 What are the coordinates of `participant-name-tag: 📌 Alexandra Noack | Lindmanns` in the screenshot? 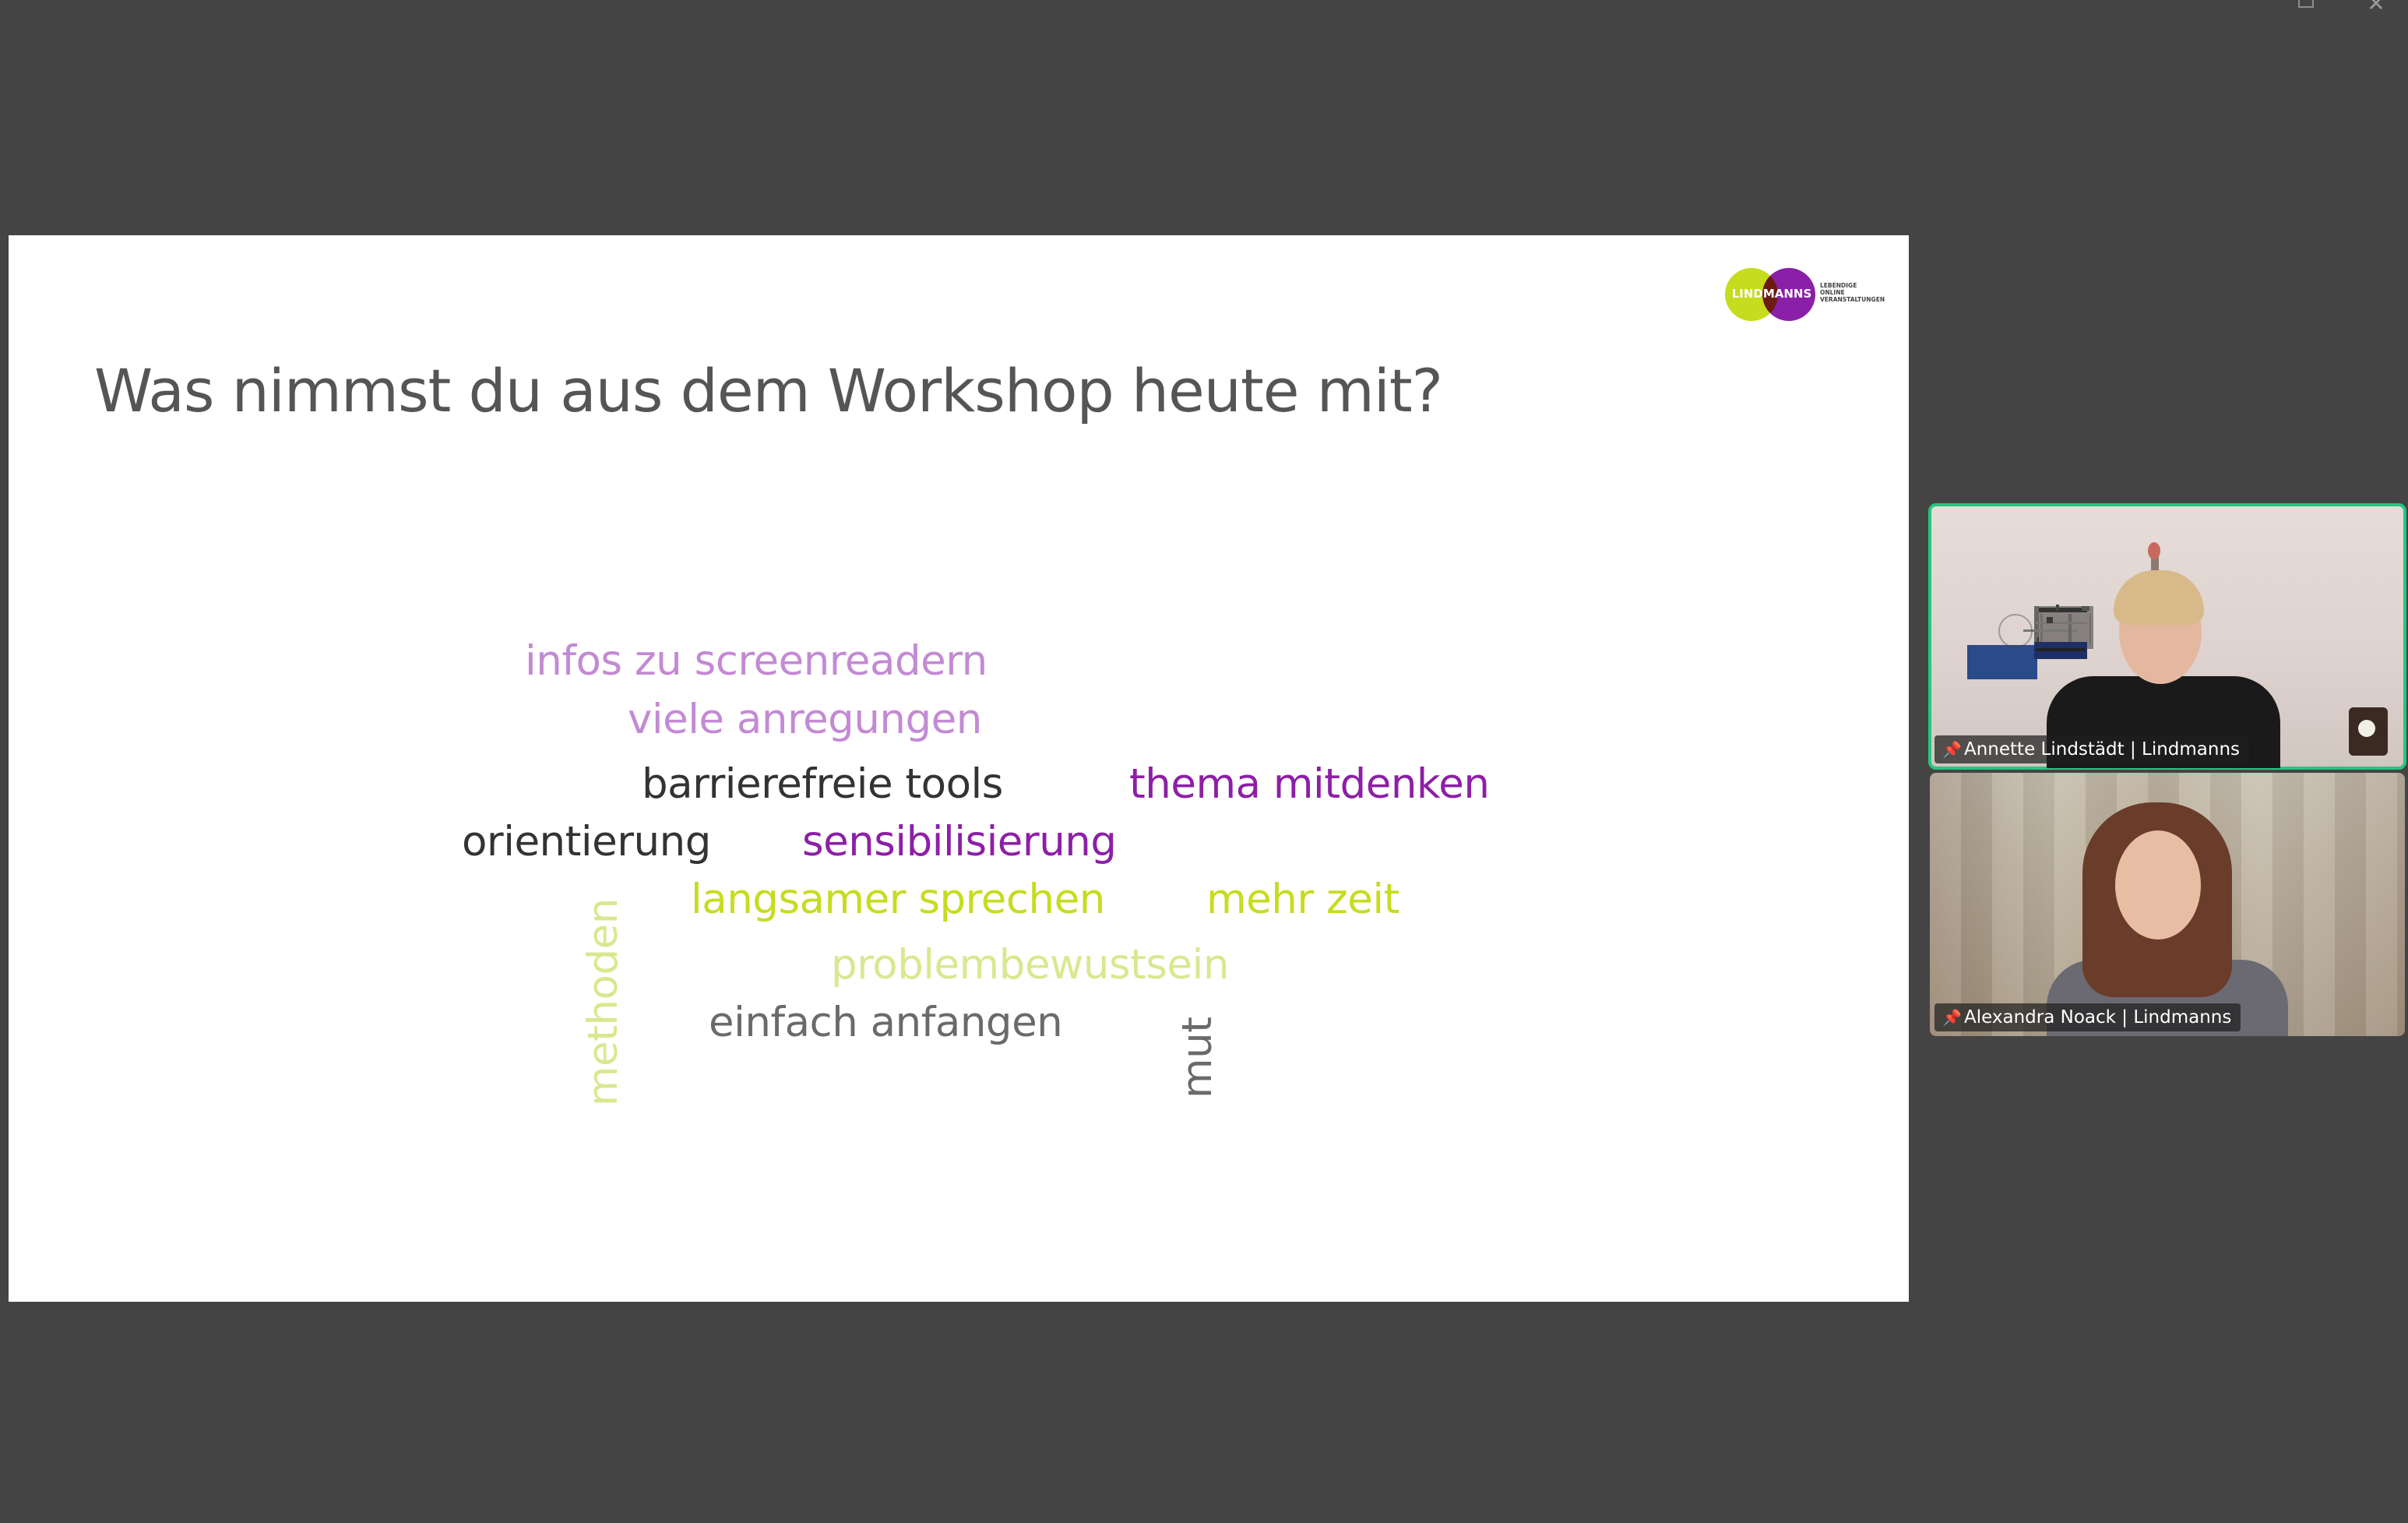 It's located at (2087, 1017).